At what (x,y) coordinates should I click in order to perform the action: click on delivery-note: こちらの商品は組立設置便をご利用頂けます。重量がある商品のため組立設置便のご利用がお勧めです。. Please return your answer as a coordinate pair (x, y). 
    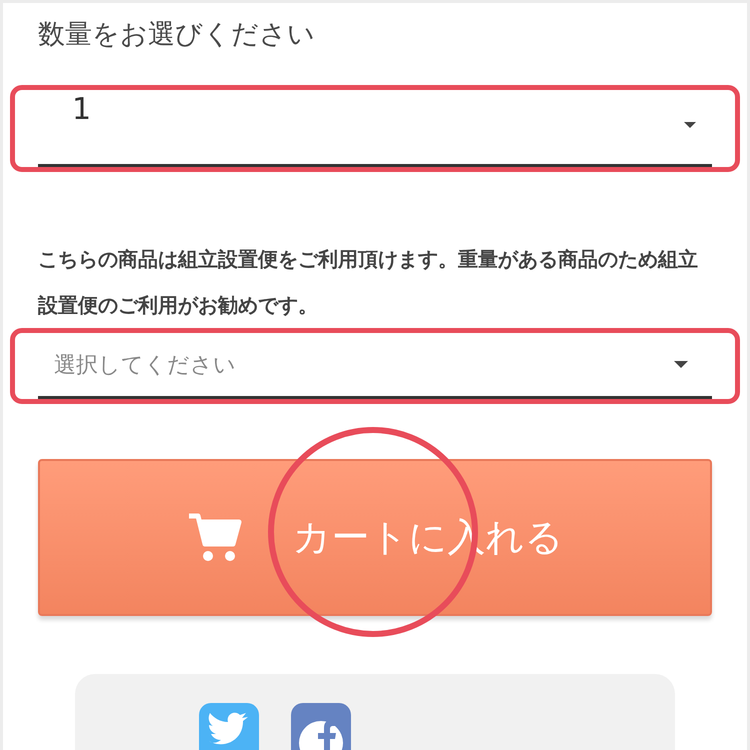
    Looking at the image, I should click on (368, 282).